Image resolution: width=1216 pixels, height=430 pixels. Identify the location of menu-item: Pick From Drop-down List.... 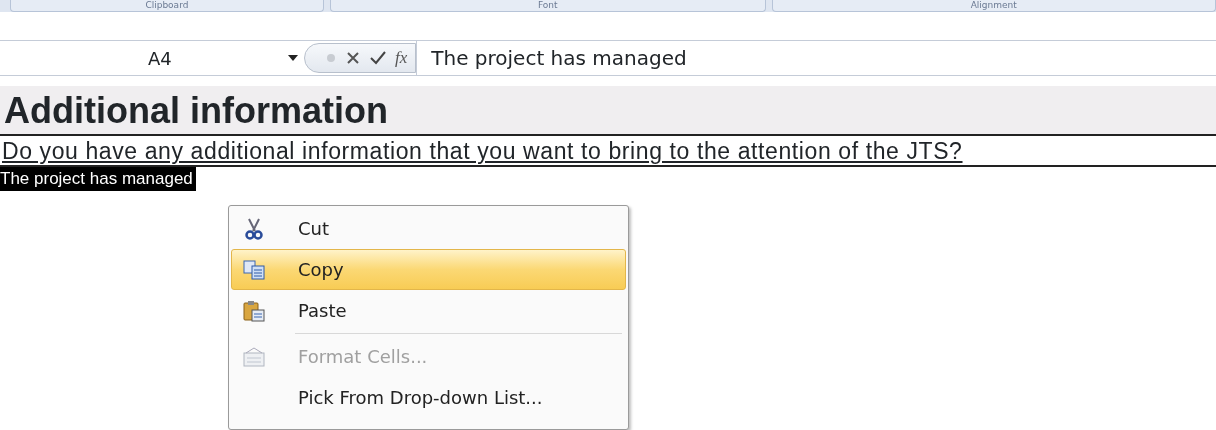
(428, 397).